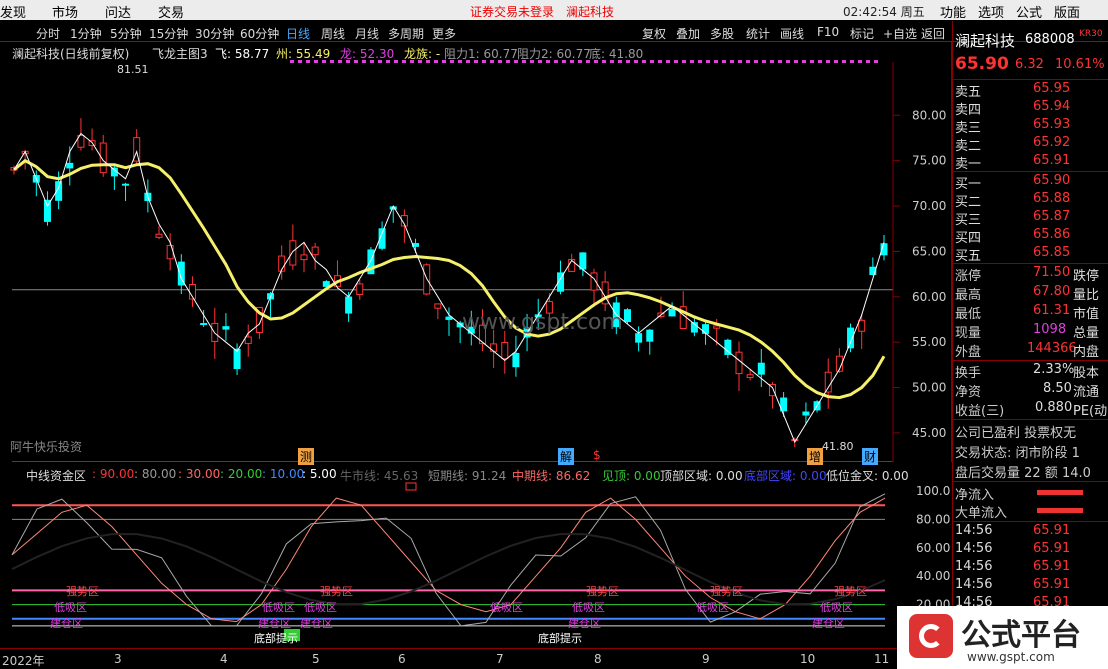 Image resolution: width=1108 pixels, height=669 pixels. Describe the element at coordinates (406, 33) in the screenshot. I see `period-multi: 多周期` at that location.